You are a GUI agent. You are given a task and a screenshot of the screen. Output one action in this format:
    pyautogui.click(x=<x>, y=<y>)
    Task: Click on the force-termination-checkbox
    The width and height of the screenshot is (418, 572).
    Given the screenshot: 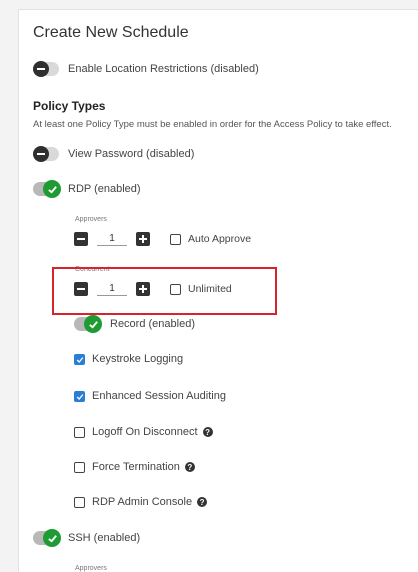 What is the action you would take?
    pyautogui.click(x=79, y=467)
    